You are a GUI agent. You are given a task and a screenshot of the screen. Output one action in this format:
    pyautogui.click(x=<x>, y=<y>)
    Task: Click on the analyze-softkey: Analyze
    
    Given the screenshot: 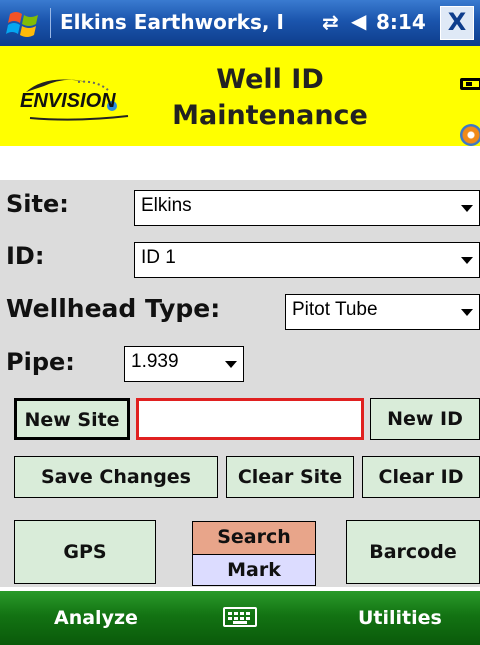 What is the action you would take?
    pyautogui.click(x=96, y=618)
    